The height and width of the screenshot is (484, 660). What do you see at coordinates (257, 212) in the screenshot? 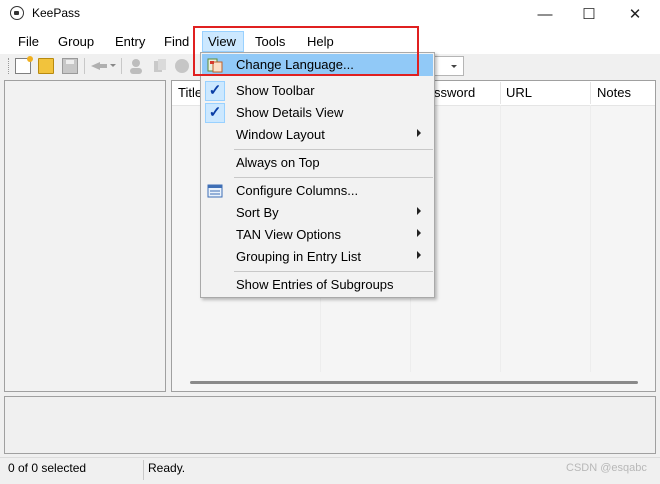
I see `menu-item-label: Sort By` at bounding box center [257, 212].